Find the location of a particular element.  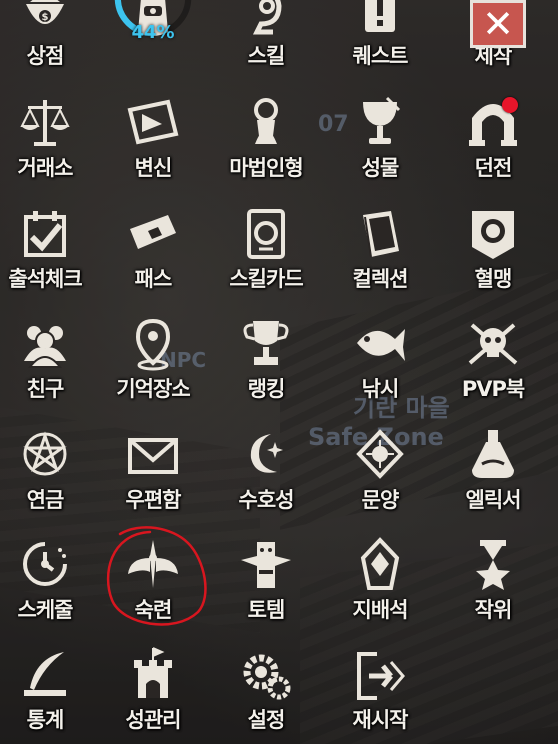

menu-item-castle: 성관리 is located at coordinates (153, 694).